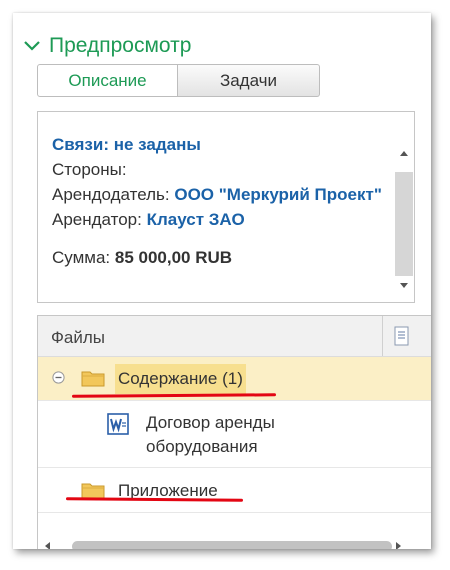  What do you see at coordinates (97, 219) in the screenshot?
I see `lessee-label: Арендатор:` at bounding box center [97, 219].